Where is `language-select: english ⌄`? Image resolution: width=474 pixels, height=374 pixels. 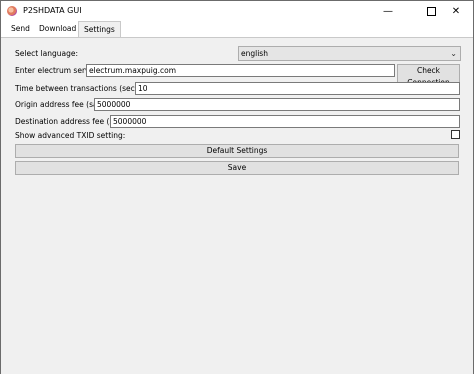
language-select: english ⌄ is located at coordinates (349, 53).